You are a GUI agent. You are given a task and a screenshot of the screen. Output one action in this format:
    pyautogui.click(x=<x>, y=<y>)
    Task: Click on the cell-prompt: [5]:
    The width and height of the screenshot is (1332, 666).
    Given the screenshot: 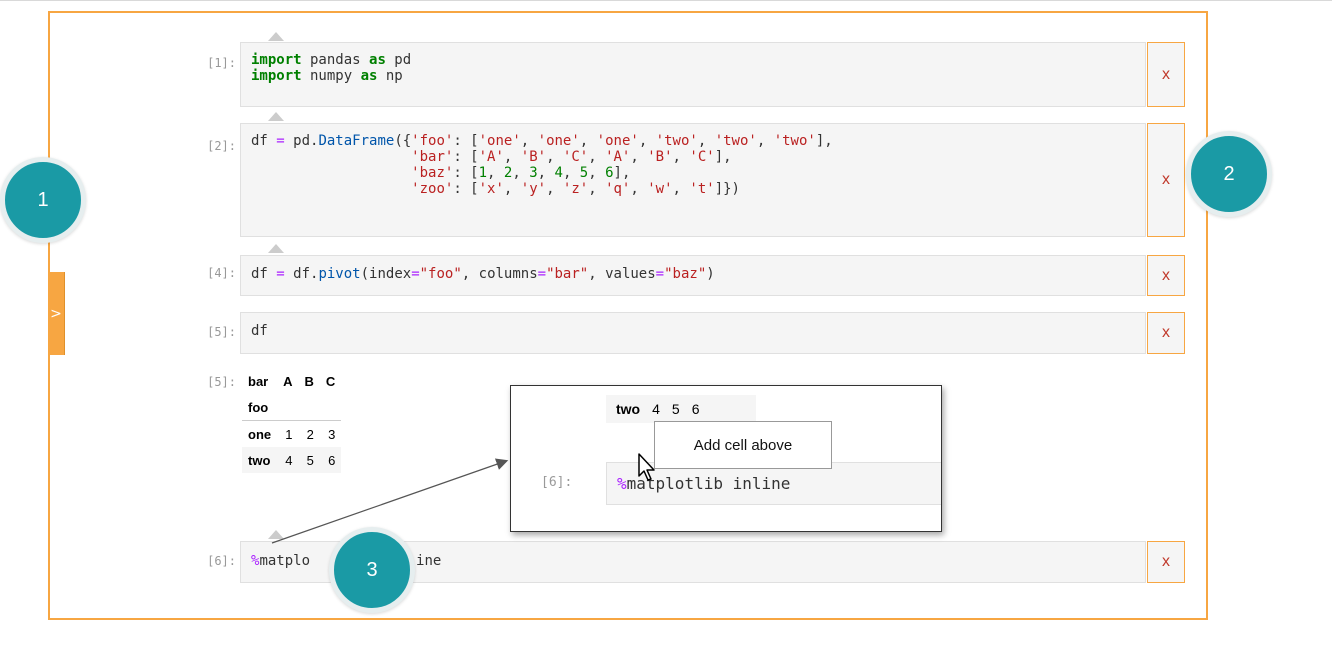 What is the action you would take?
    pyautogui.click(x=221, y=332)
    